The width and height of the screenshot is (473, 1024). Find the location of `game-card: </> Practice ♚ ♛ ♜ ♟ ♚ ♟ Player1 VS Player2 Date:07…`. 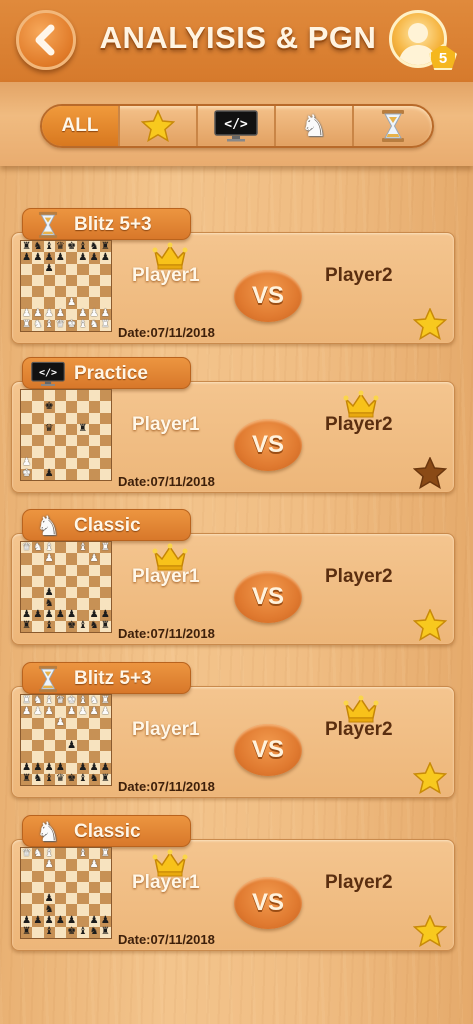

game-card: </> Practice ♚ ♛ ♜ ♟ ♚ ♟ Player1 VS Player2 Date:07… is located at coordinates (236, 429).